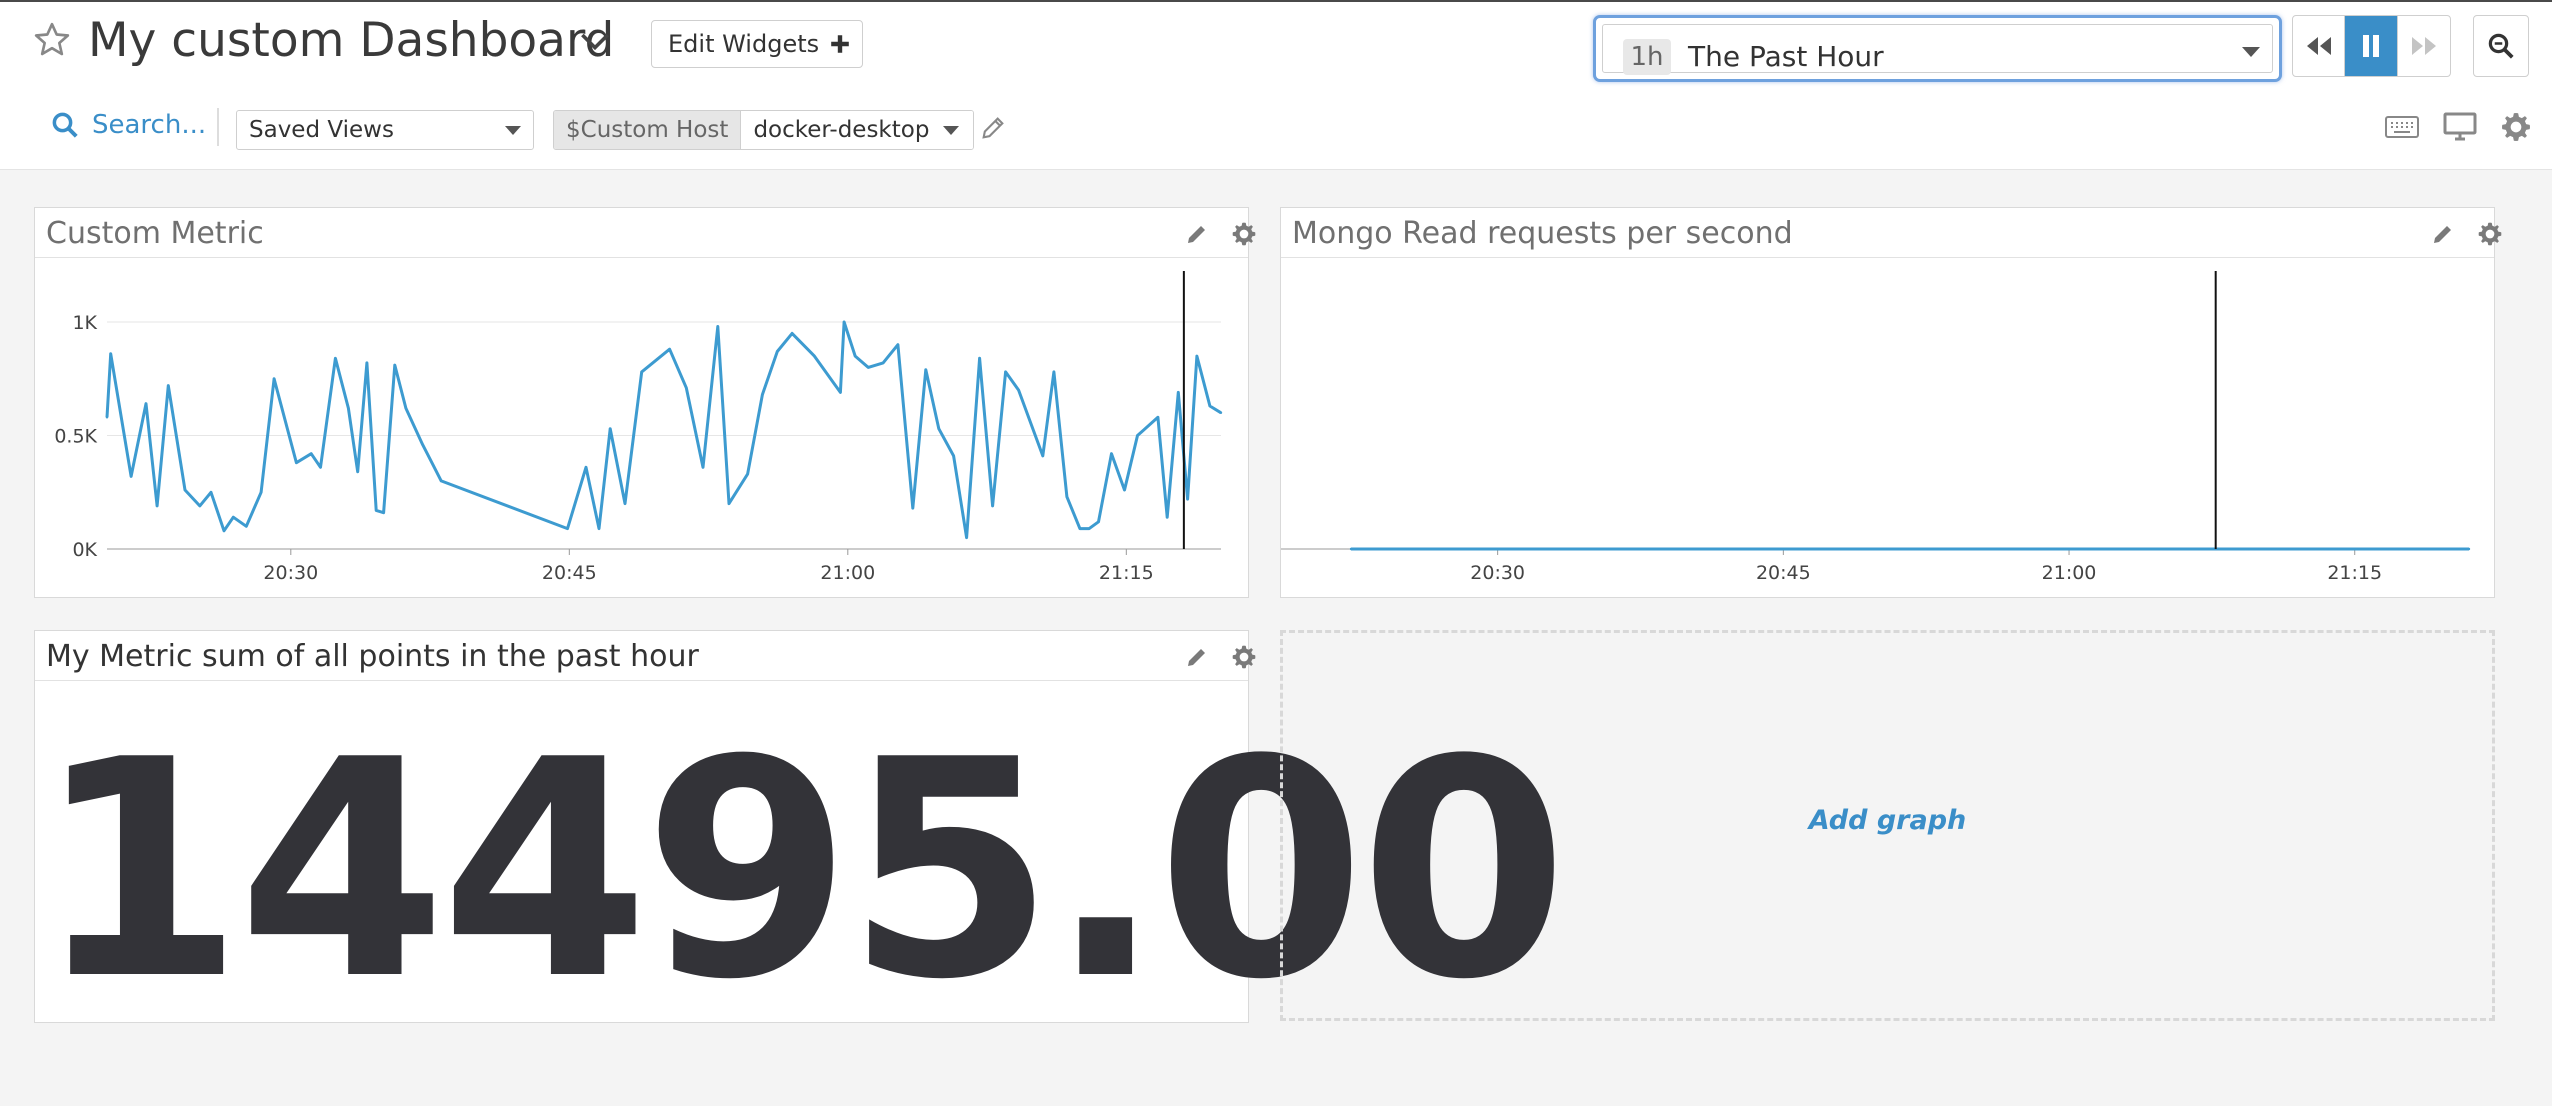 The image size is (2552, 1106). I want to click on time-range-badge: 1h, so click(1647, 57).